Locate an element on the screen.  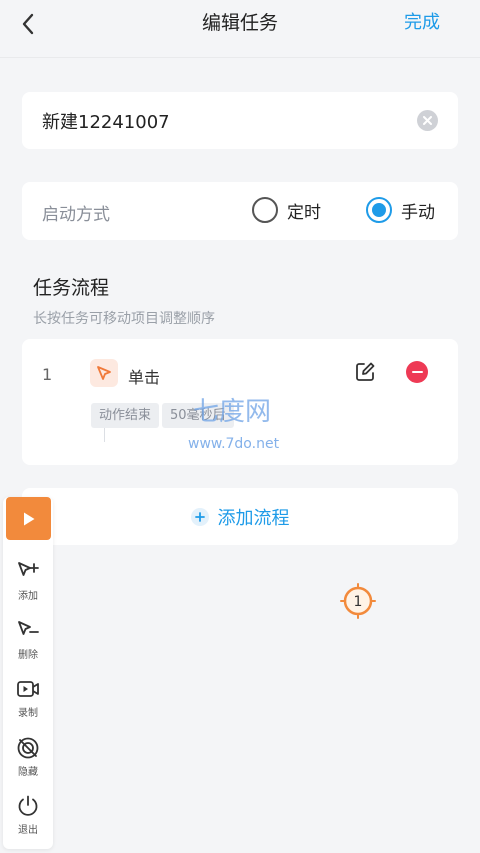
toolbar-add-label: 添加 is located at coordinates (28, 596).